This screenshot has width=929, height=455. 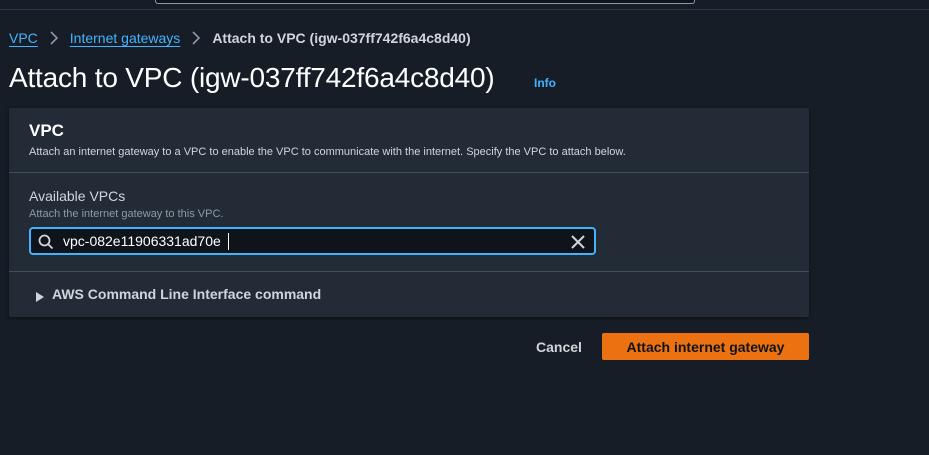 What do you see at coordinates (187, 294) in the screenshot?
I see `cli-command-label: AWS Command Line Interface command` at bounding box center [187, 294].